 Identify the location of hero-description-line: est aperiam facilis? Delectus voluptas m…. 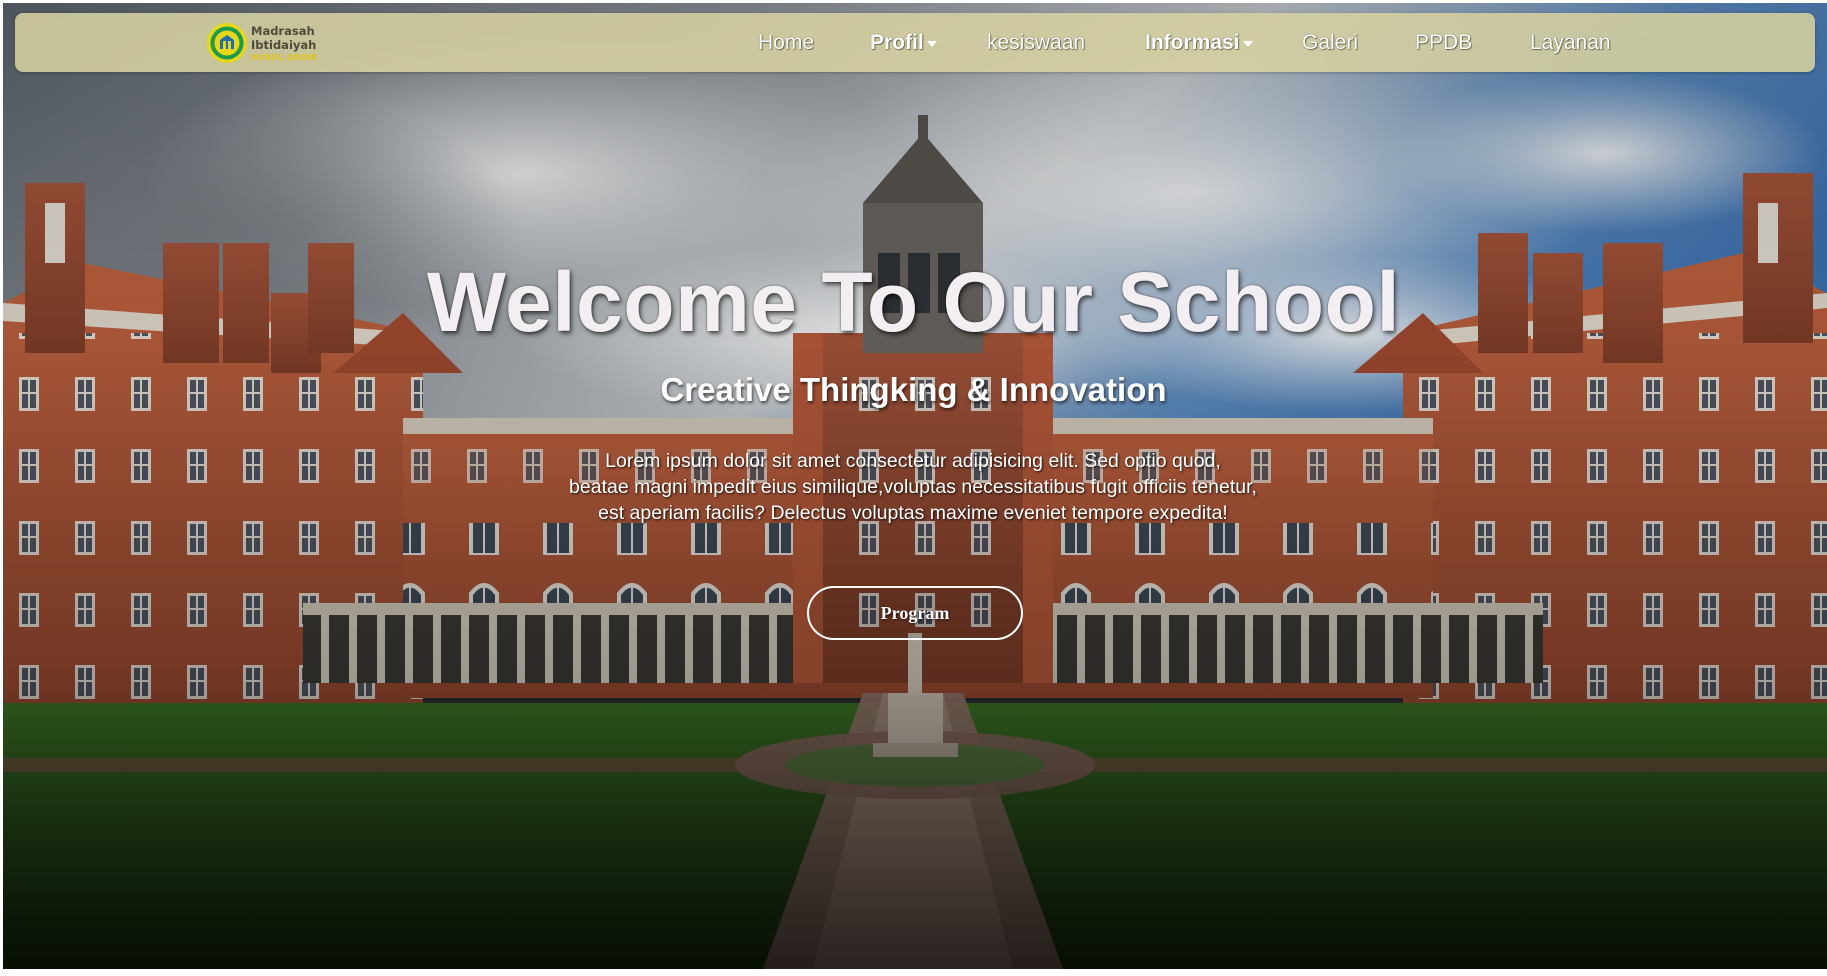
(913, 513).